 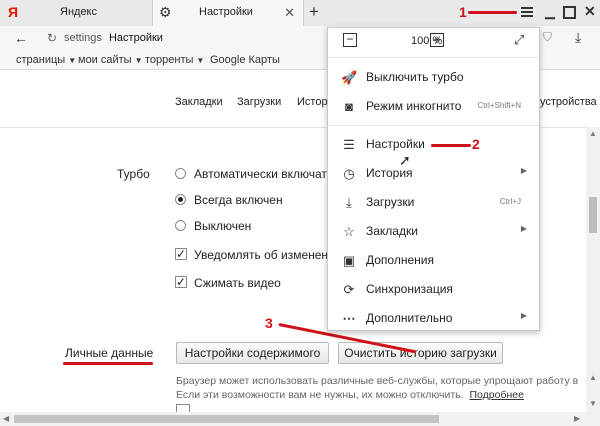 I want to click on address-prefix: settings, so click(x=83, y=38).